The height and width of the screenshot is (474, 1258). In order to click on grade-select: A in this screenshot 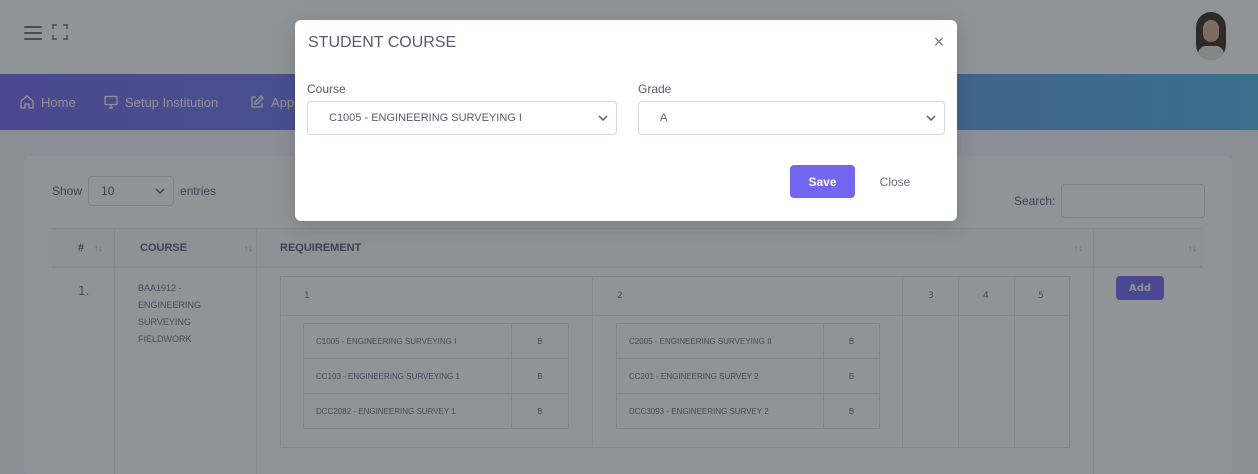, I will do `click(791, 118)`.